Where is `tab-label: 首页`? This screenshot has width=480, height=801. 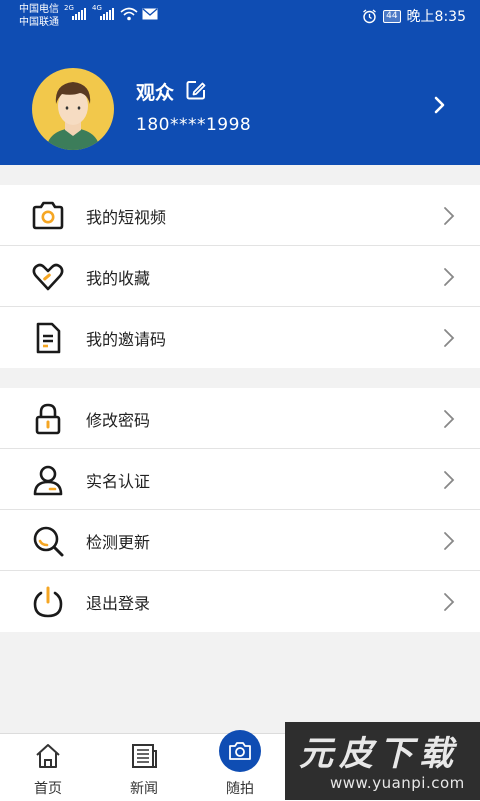 tab-label: 首页 is located at coordinates (48, 789).